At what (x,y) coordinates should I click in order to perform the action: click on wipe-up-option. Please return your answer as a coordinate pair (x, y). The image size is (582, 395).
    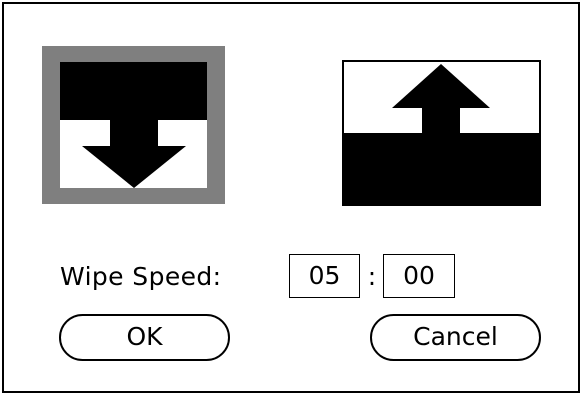
    Looking at the image, I should click on (441, 135).